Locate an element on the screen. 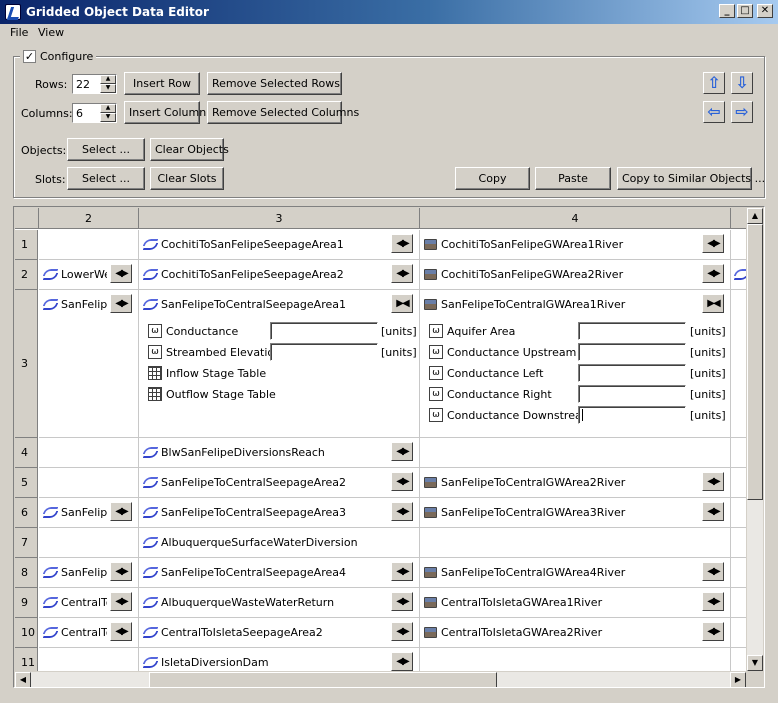 This screenshot has height=703, width=778. column-header-3: 3 is located at coordinates (279, 218).